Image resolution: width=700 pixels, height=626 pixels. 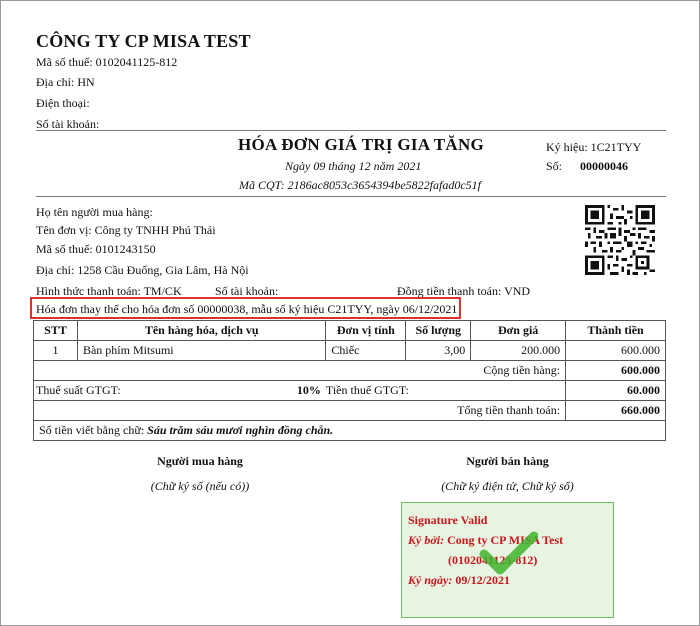 I want to click on in-words-label: Số tiền viết bằng chữ:, so click(x=92, y=430).